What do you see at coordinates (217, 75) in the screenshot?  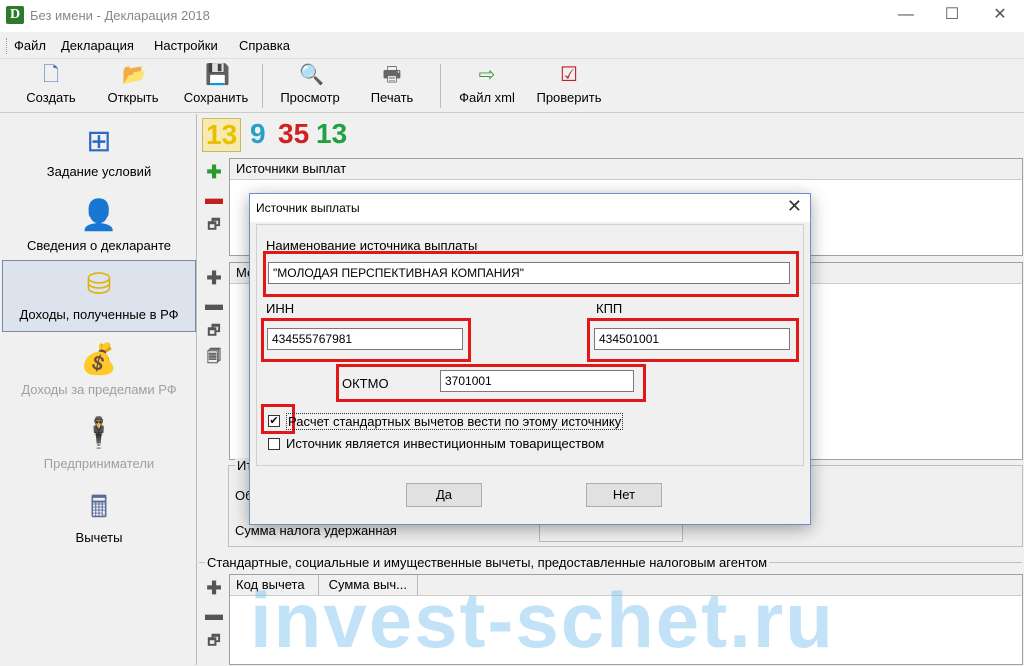 I see `floppy-disk-icon: 💾` at bounding box center [217, 75].